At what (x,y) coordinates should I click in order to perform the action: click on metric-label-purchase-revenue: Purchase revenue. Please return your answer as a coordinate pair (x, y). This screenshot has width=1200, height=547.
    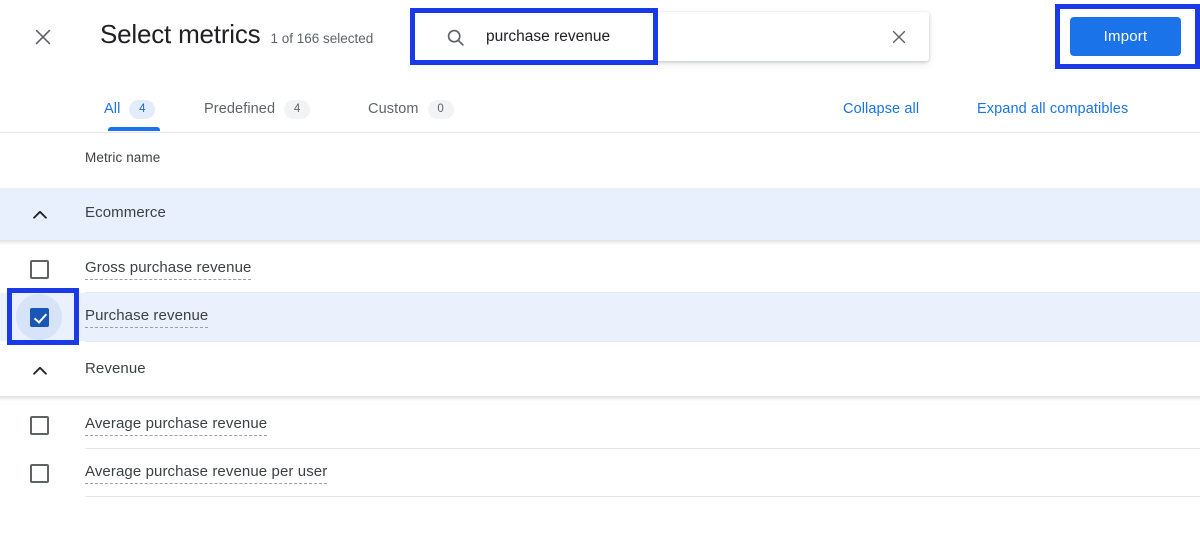
    Looking at the image, I should click on (147, 317).